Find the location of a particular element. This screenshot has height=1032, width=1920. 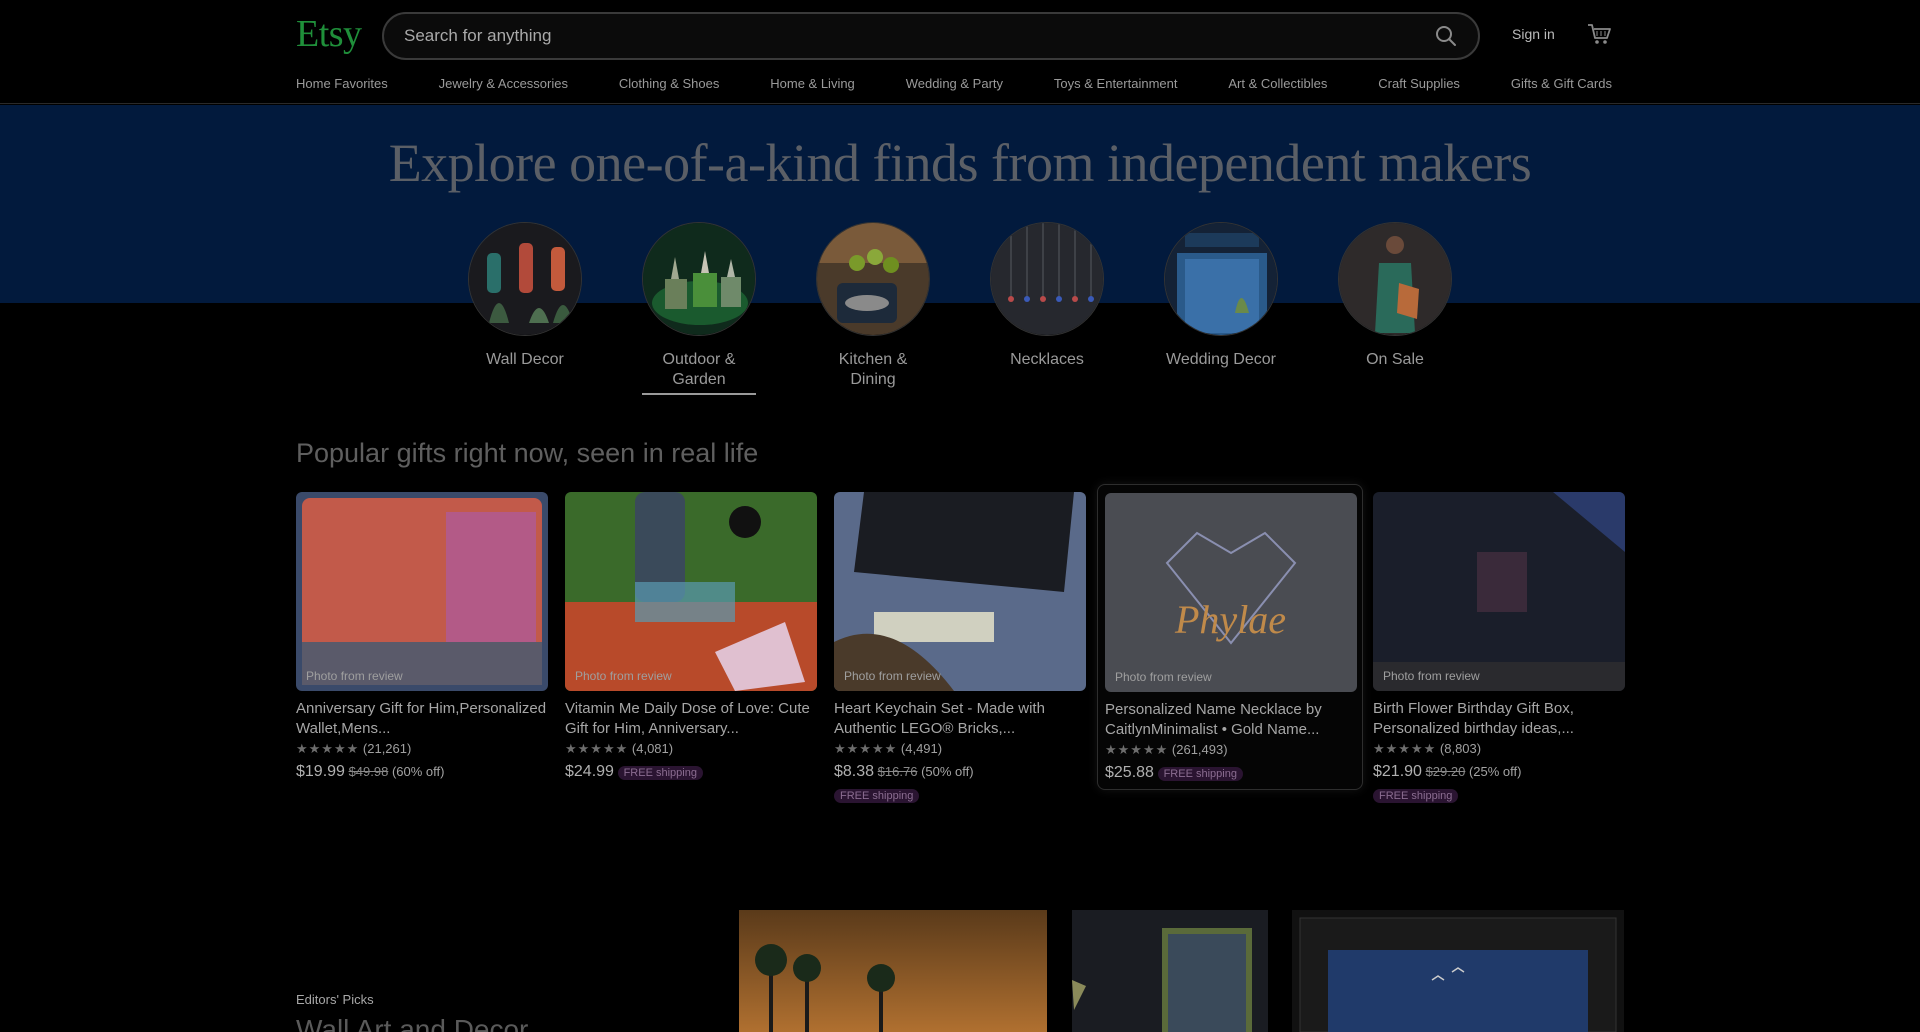

price: $21.90 is located at coordinates (1397, 771).